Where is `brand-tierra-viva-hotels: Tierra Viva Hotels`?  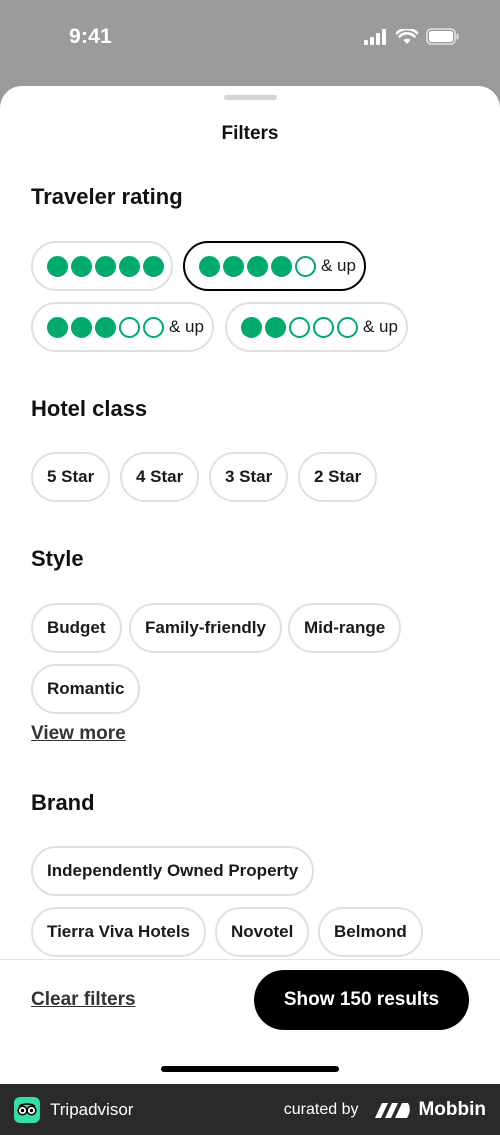
brand-tierra-viva-hotels: Tierra Viva Hotels is located at coordinates (119, 932).